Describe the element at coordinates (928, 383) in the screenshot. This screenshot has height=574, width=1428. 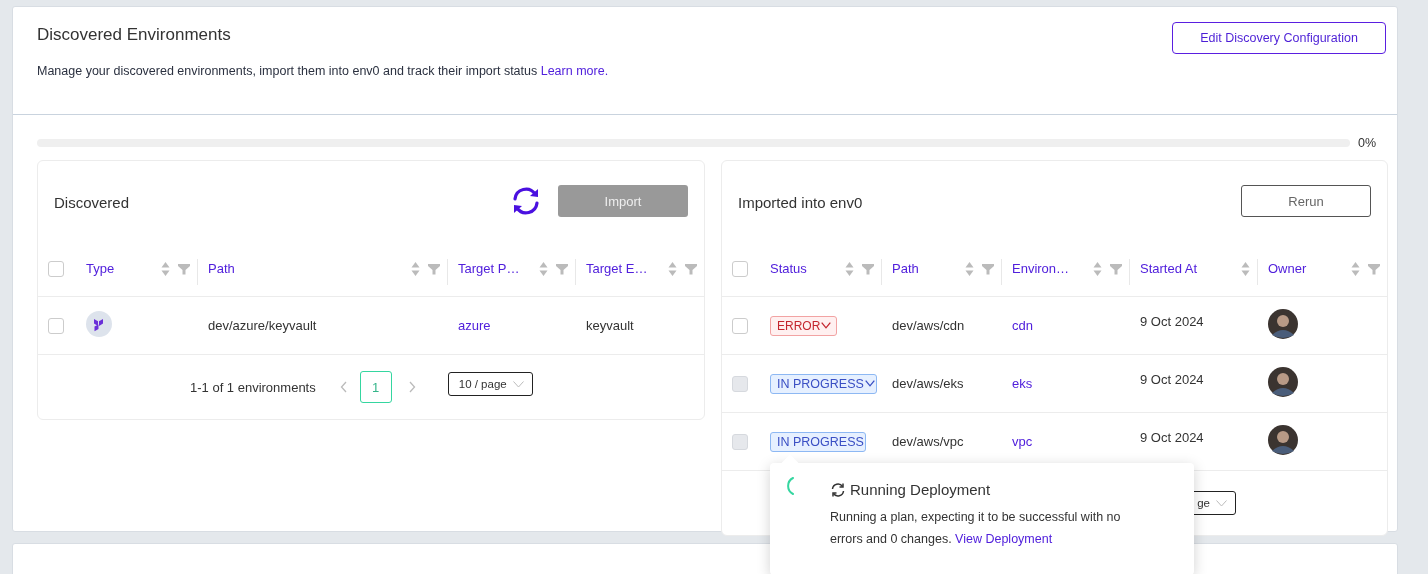
I see `path-cell: dev/aws/eks` at that location.